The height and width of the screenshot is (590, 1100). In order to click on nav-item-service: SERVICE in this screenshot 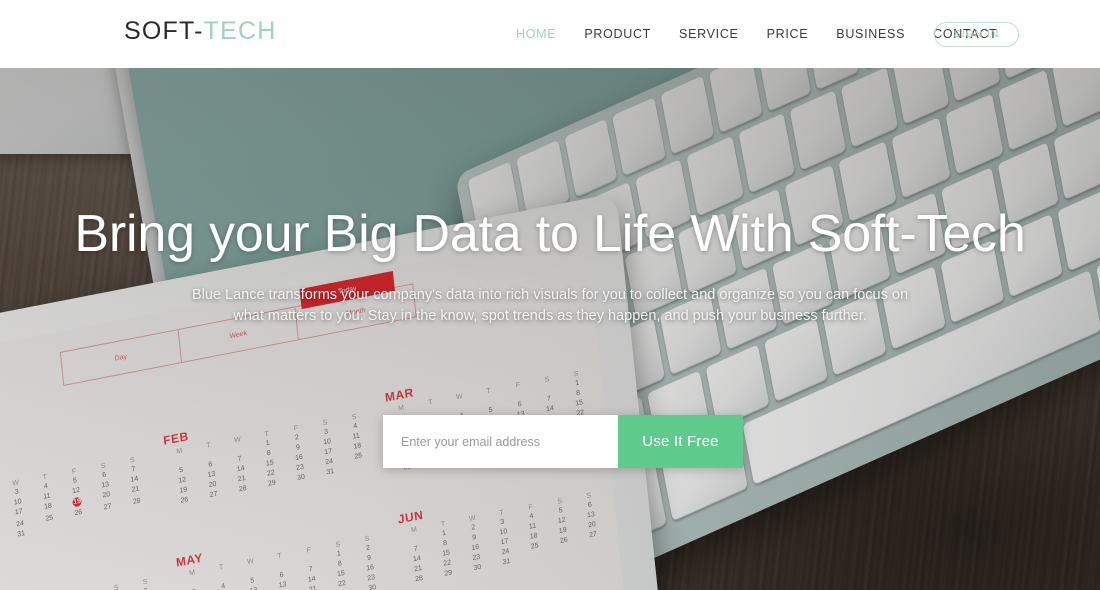, I will do `click(709, 34)`.